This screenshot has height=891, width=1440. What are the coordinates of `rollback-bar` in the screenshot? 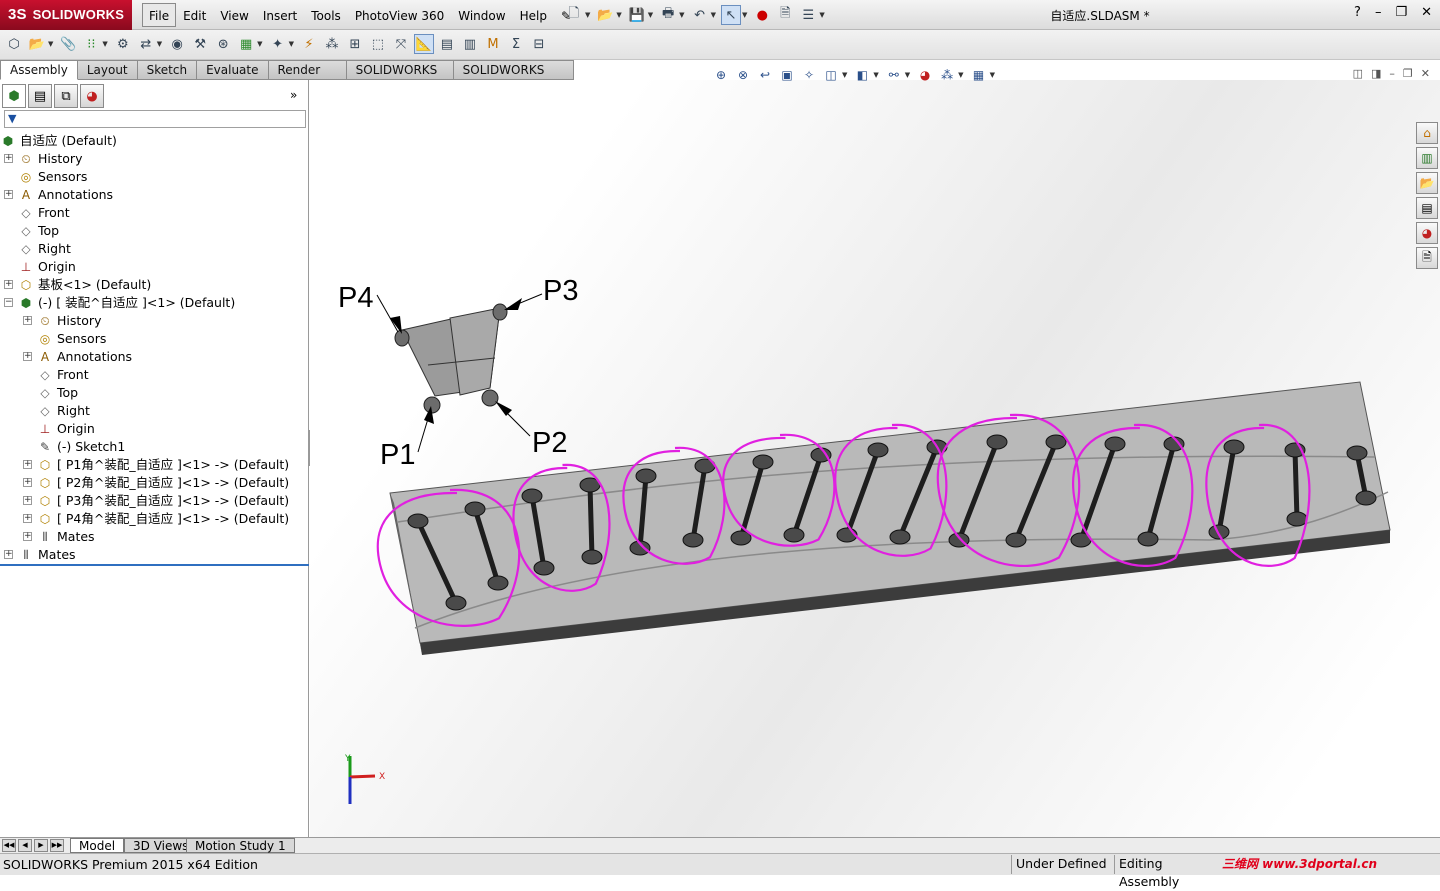 It's located at (154, 565).